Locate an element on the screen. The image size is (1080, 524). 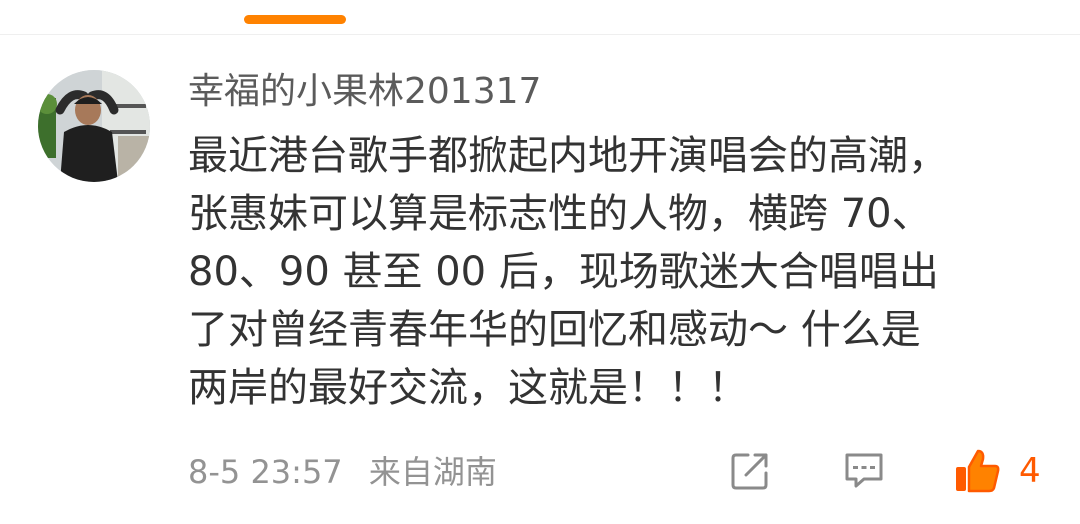
avatar-image is located at coordinates (94, 126).